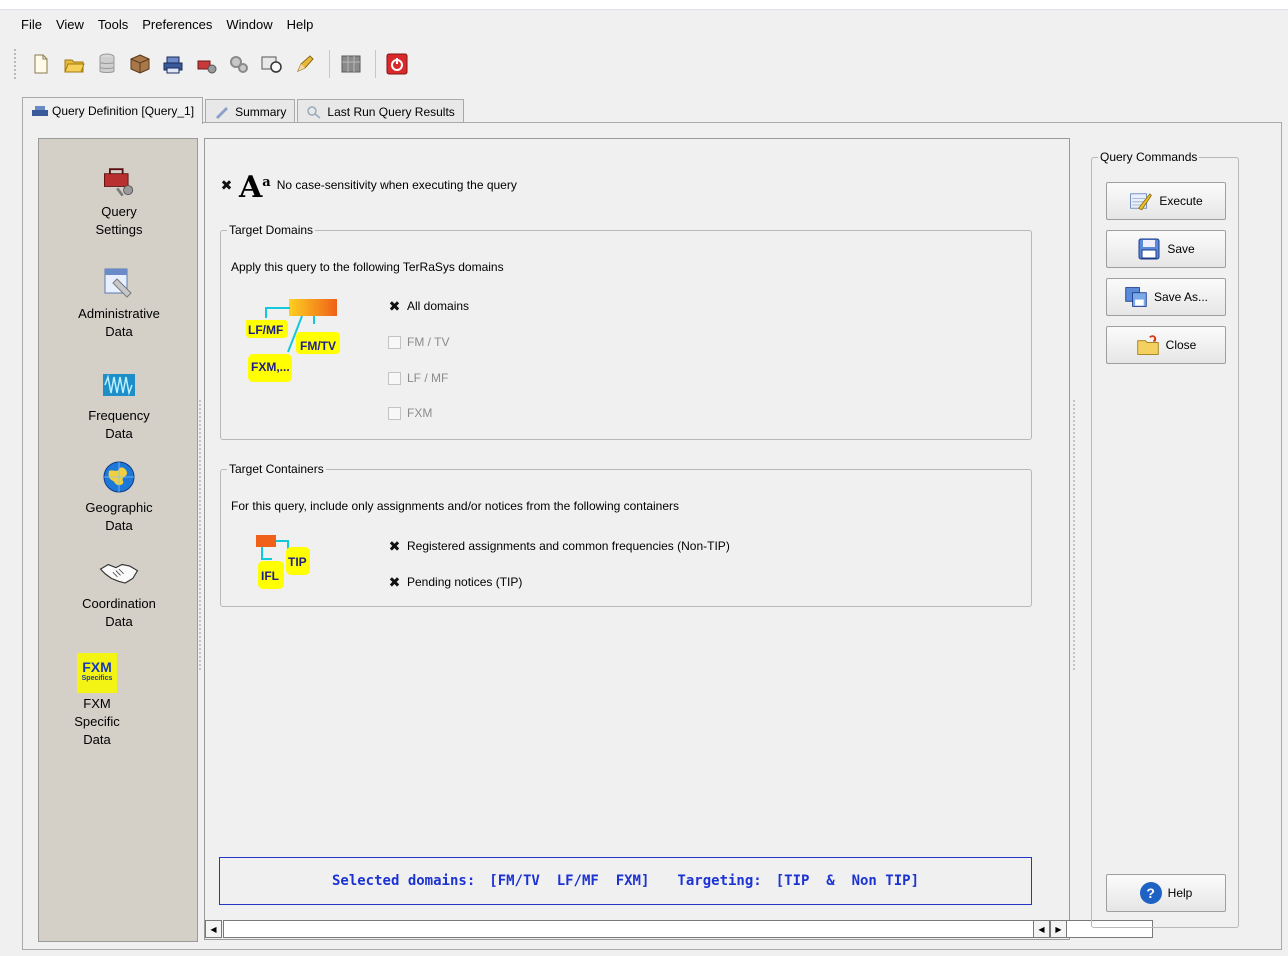 The image size is (1288, 956). Describe the element at coordinates (380, 111) in the screenshot. I see `tab-last-run-query-results: Last Run Query Results` at that location.